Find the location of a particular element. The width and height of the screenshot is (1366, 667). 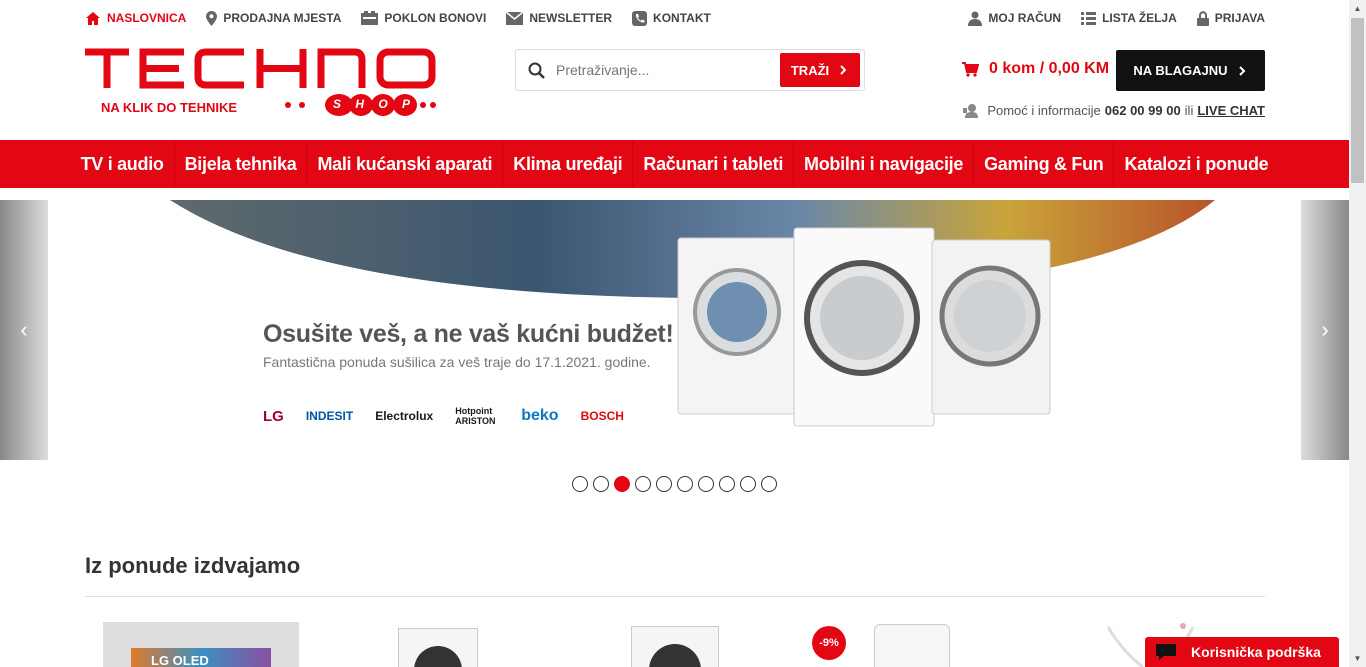

search-bar: TRAŽI is located at coordinates (690, 70).